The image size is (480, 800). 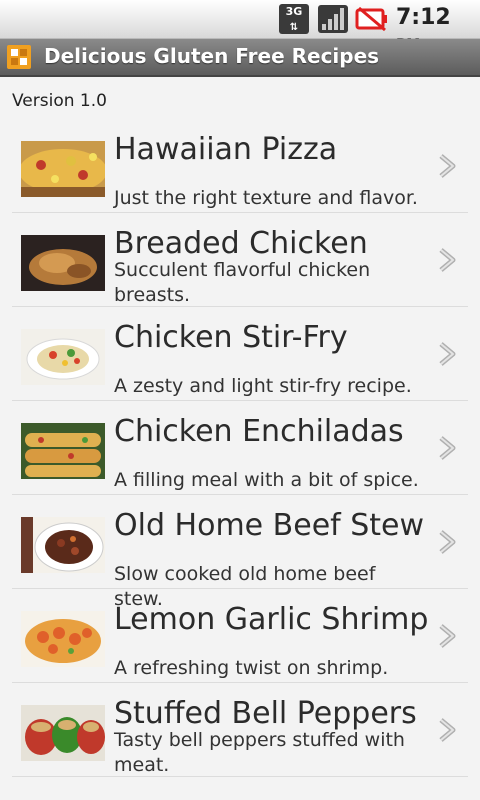 What do you see at coordinates (266, 480) in the screenshot?
I see `recipe-description: A filling meal with a bit of spice.` at bounding box center [266, 480].